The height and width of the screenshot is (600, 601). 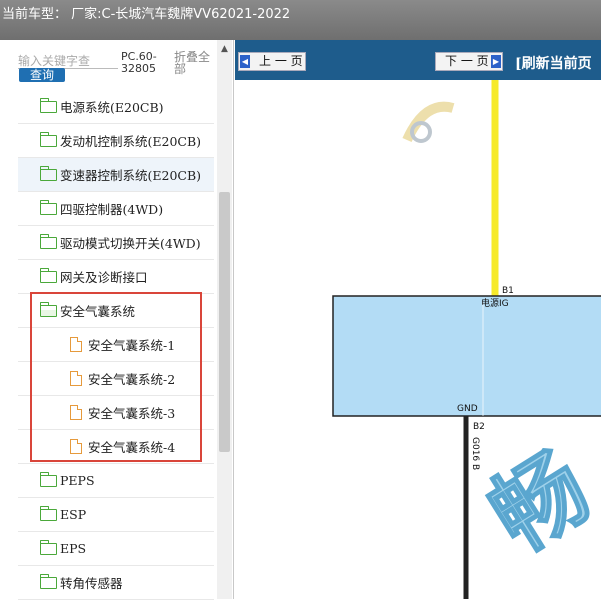 I want to click on tree-item-peps: PEPS, so click(x=116, y=481).